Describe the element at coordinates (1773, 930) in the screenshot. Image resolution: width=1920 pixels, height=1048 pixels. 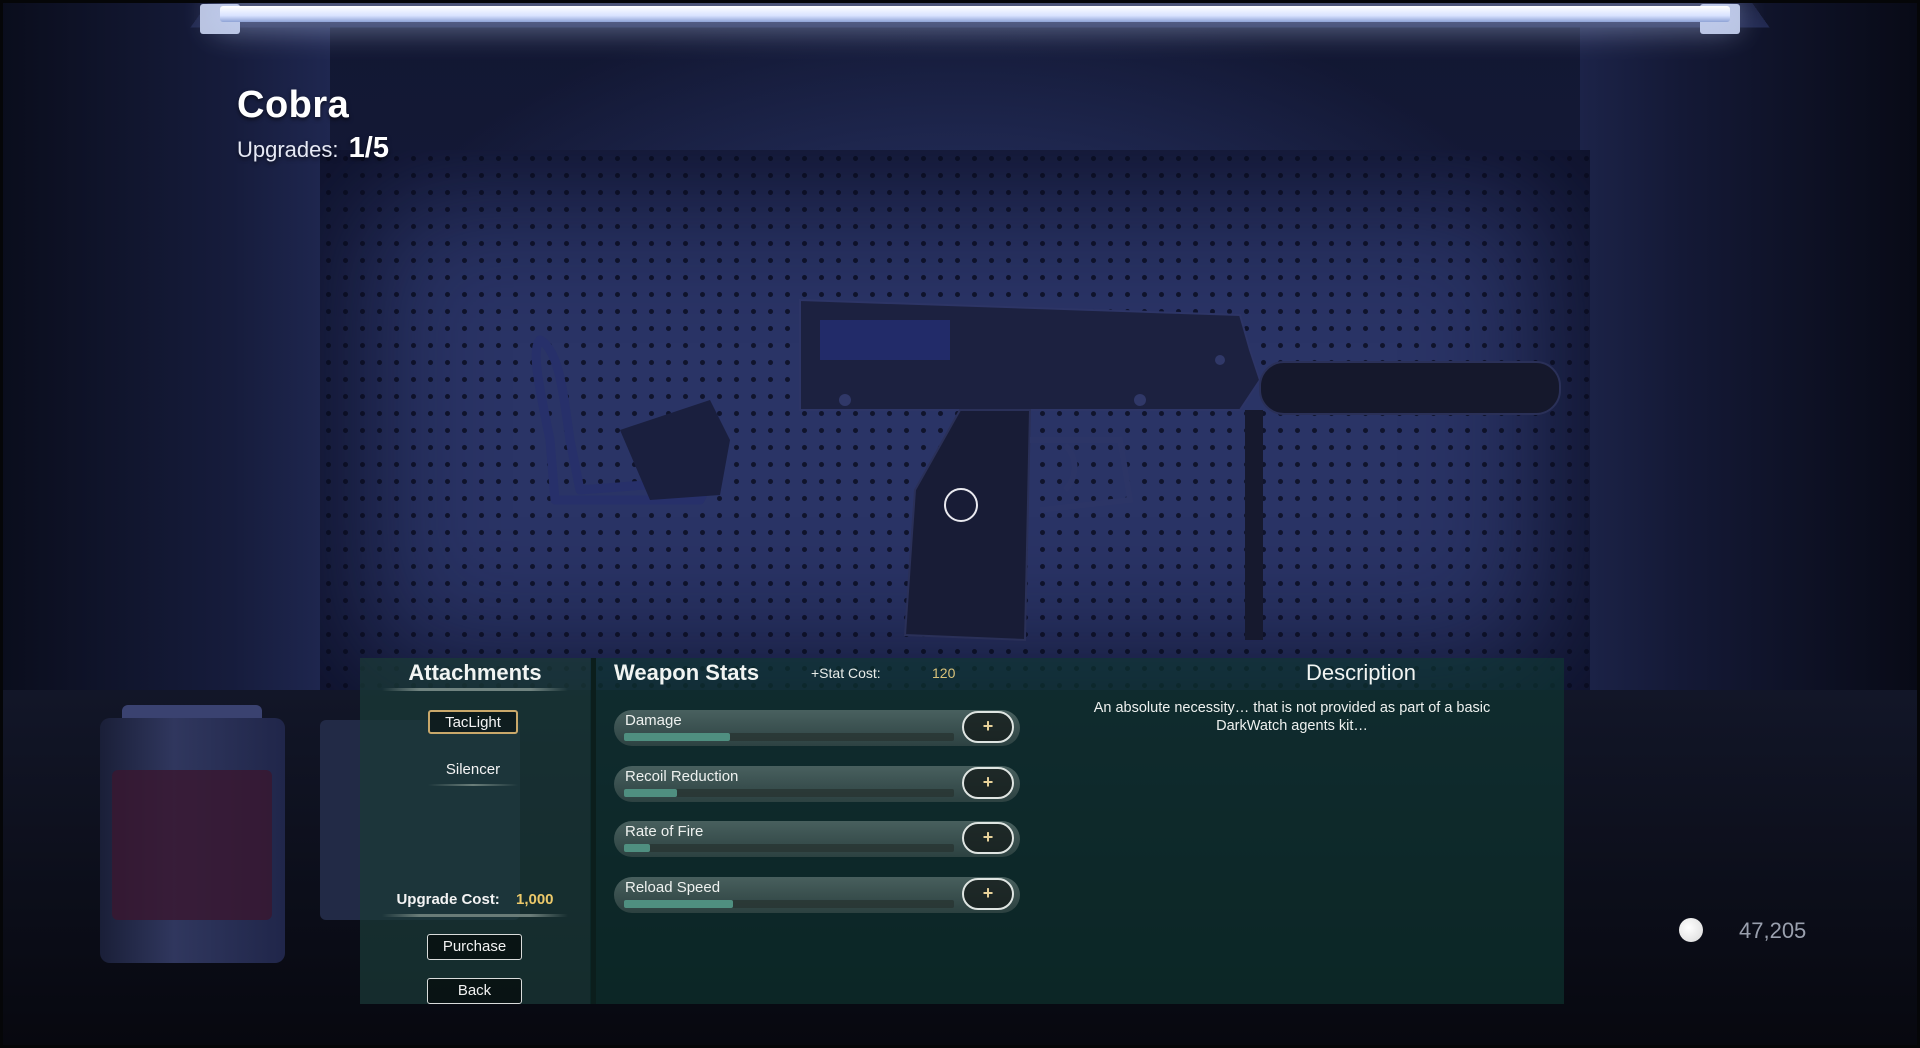
I see `currency-amount: 47,205` at that location.